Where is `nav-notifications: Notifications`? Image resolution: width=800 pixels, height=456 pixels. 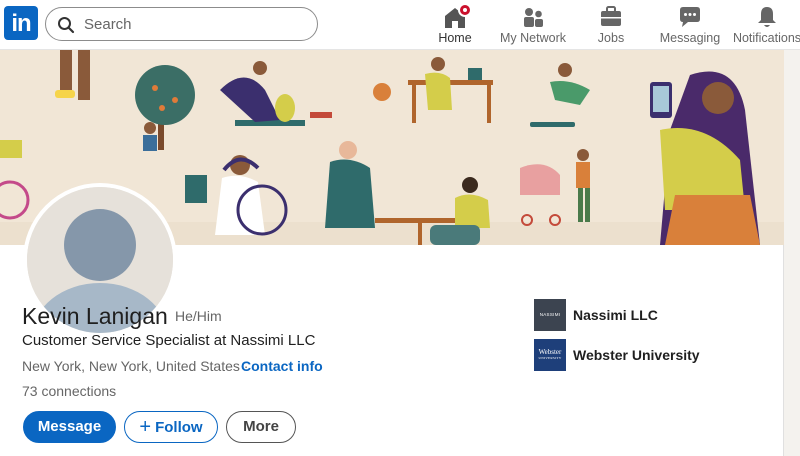 nav-notifications: Notifications is located at coordinates (766, 25).